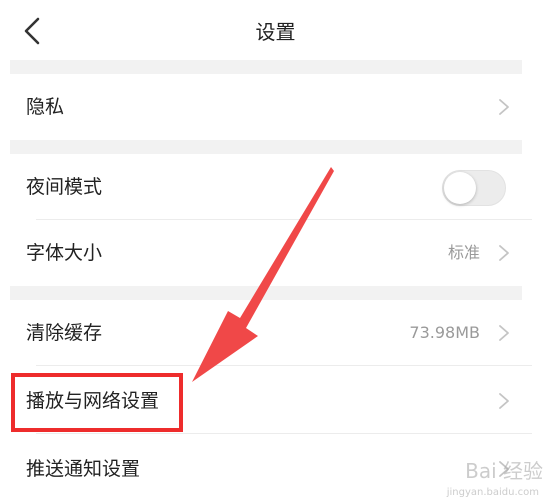 The width and height of the screenshot is (551, 500). What do you see at coordinates (64, 333) in the screenshot?
I see `row-clear-cache-label: 清除缓存` at bounding box center [64, 333].